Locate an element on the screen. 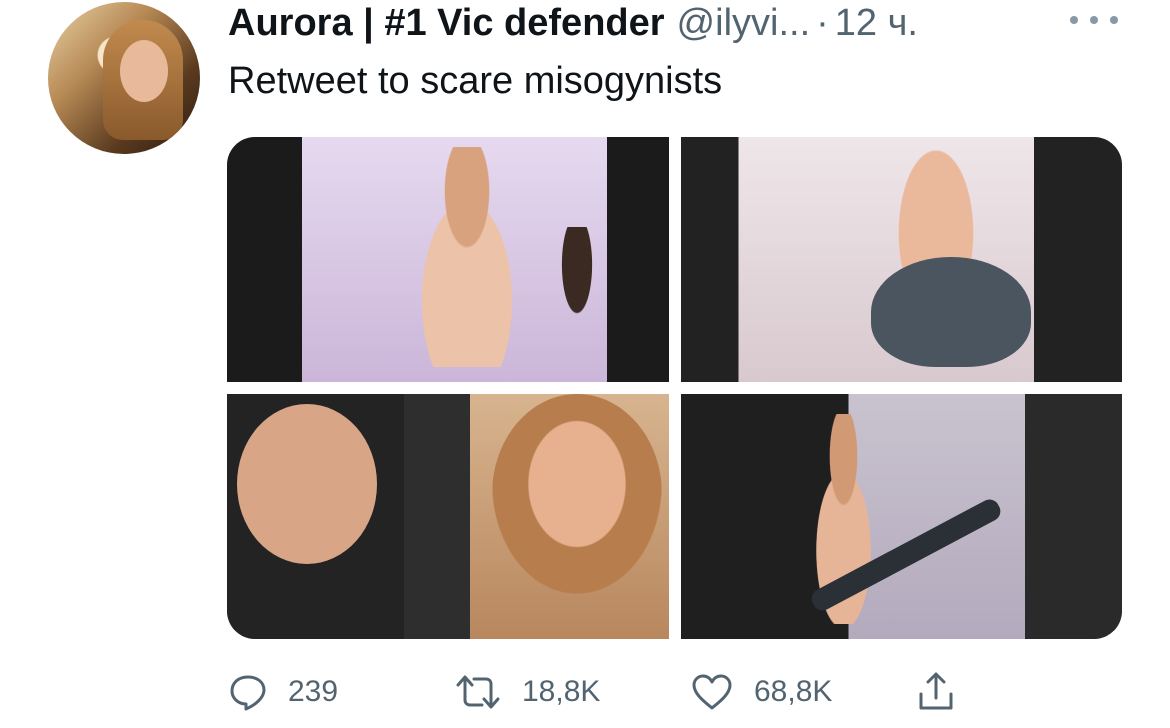 This screenshot has height=728, width=1170. like-icon is located at coordinates (712, 692).